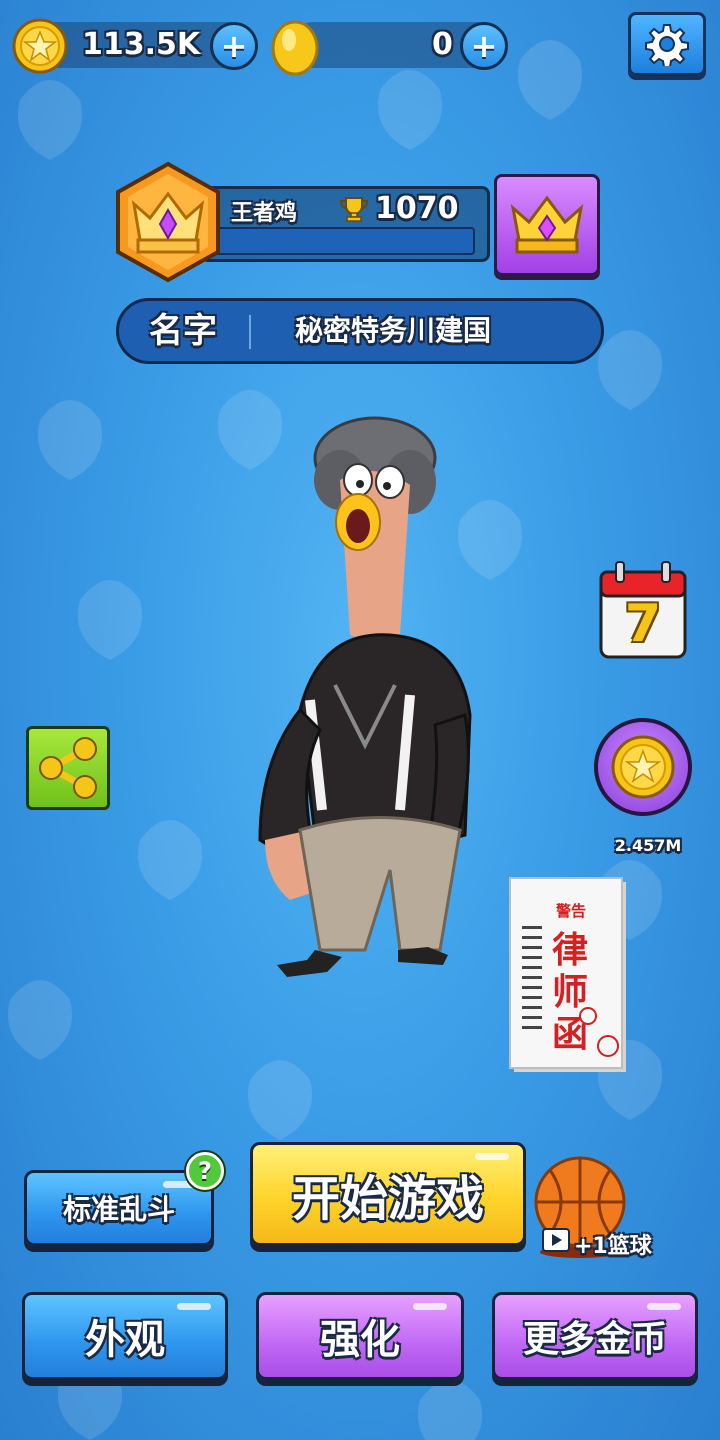  What do you see at coordinates (344, 241) in the screenshot?
I see `rank-progress-bar` at bounding box center [344, 241].